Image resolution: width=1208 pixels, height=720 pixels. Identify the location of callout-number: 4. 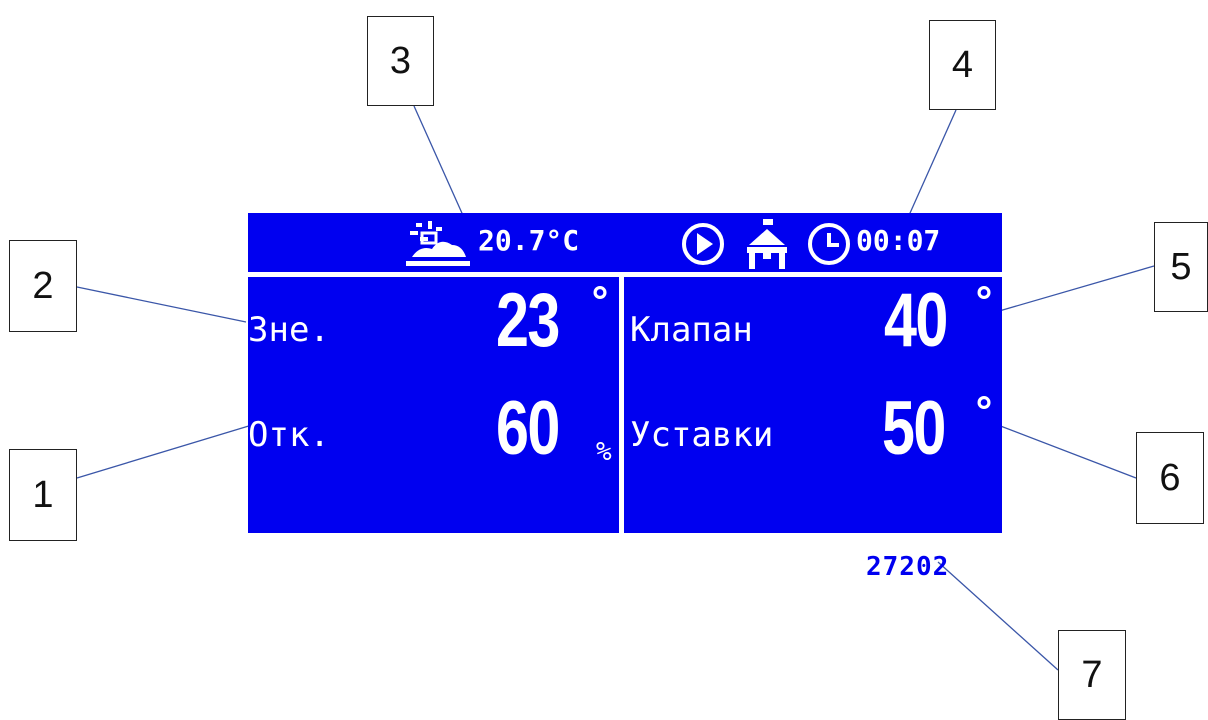
(962, 64).